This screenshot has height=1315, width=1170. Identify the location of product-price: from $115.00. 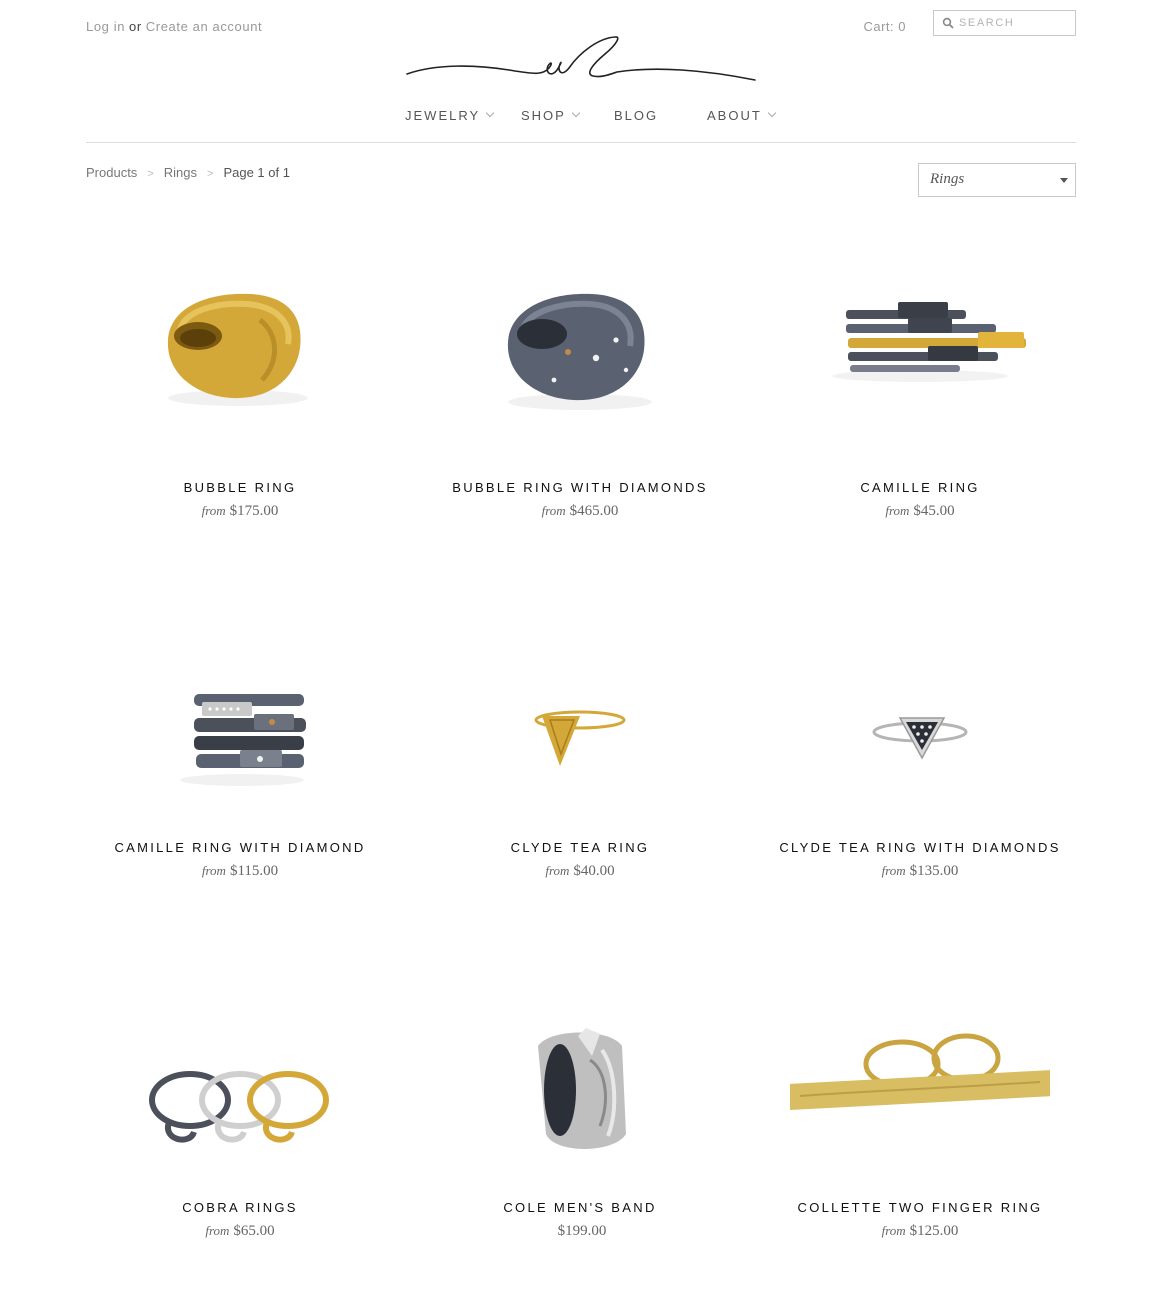
(240, 871).